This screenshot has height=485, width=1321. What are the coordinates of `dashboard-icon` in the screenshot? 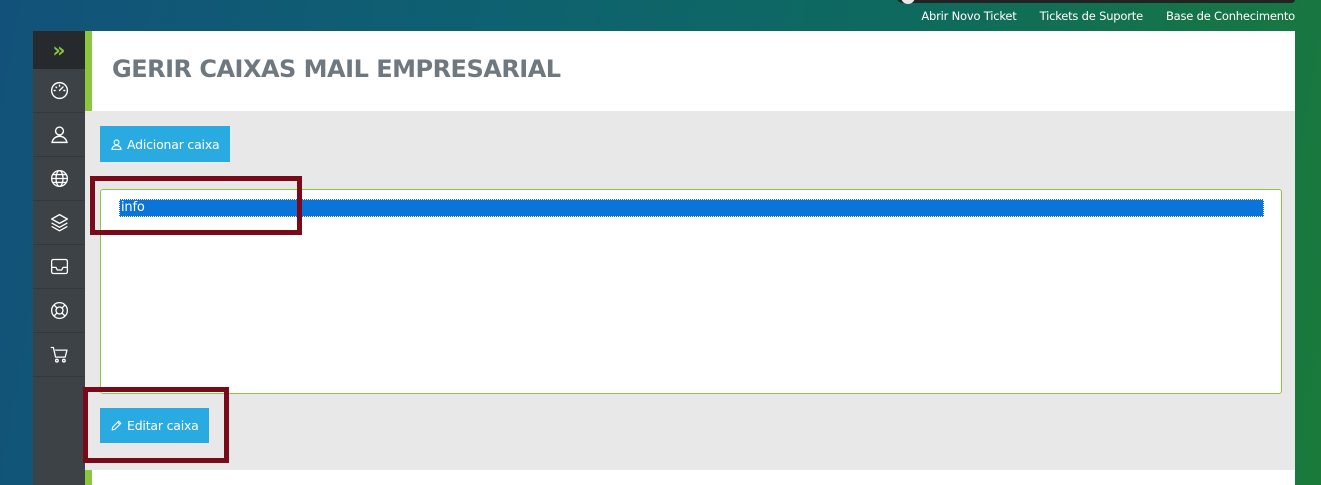 It's located at (59, 90).